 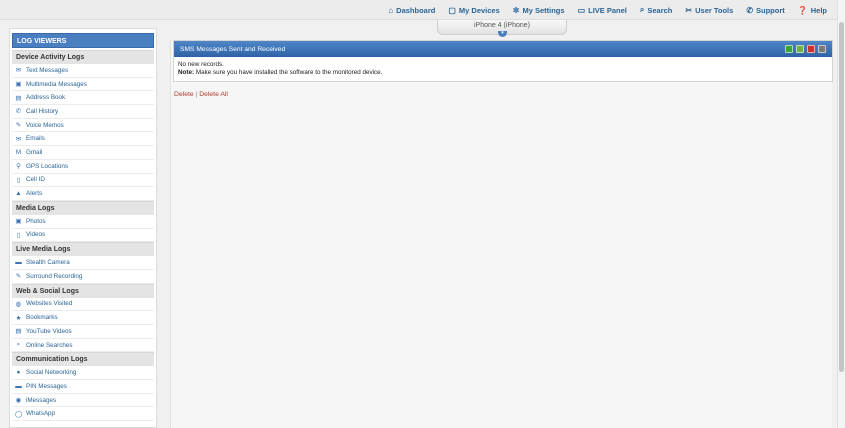 I want to click on sidebar-section-header: Device Activity Logs, so click(x=83, y=57).